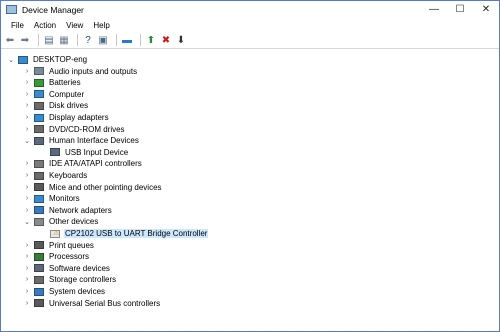  Describe the element at coordinates (166, 40) in the screenshot. I see `uninstall-icon: ✖` at that location.